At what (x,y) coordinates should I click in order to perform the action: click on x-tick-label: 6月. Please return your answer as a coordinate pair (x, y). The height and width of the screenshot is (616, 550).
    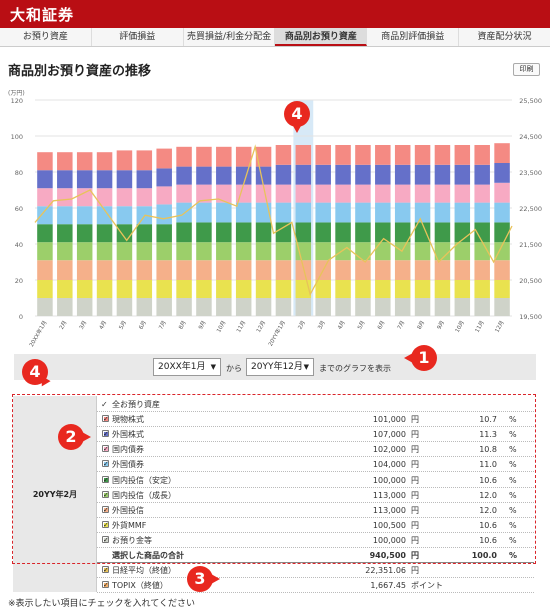
    Looking at the image, I should click on (381, 325).